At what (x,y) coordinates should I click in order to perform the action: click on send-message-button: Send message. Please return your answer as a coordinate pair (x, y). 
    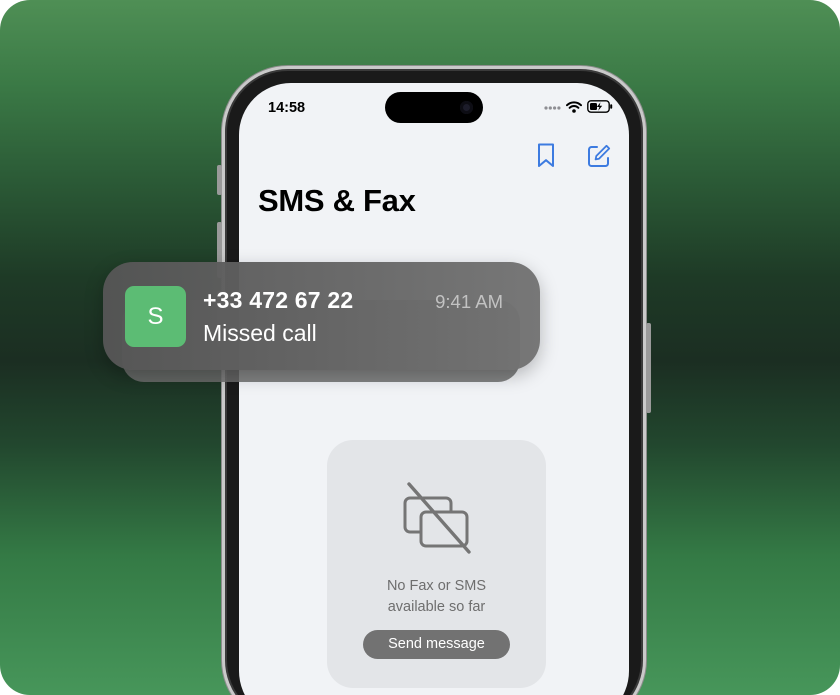
    Looking at the image, I should click on (436, 644).